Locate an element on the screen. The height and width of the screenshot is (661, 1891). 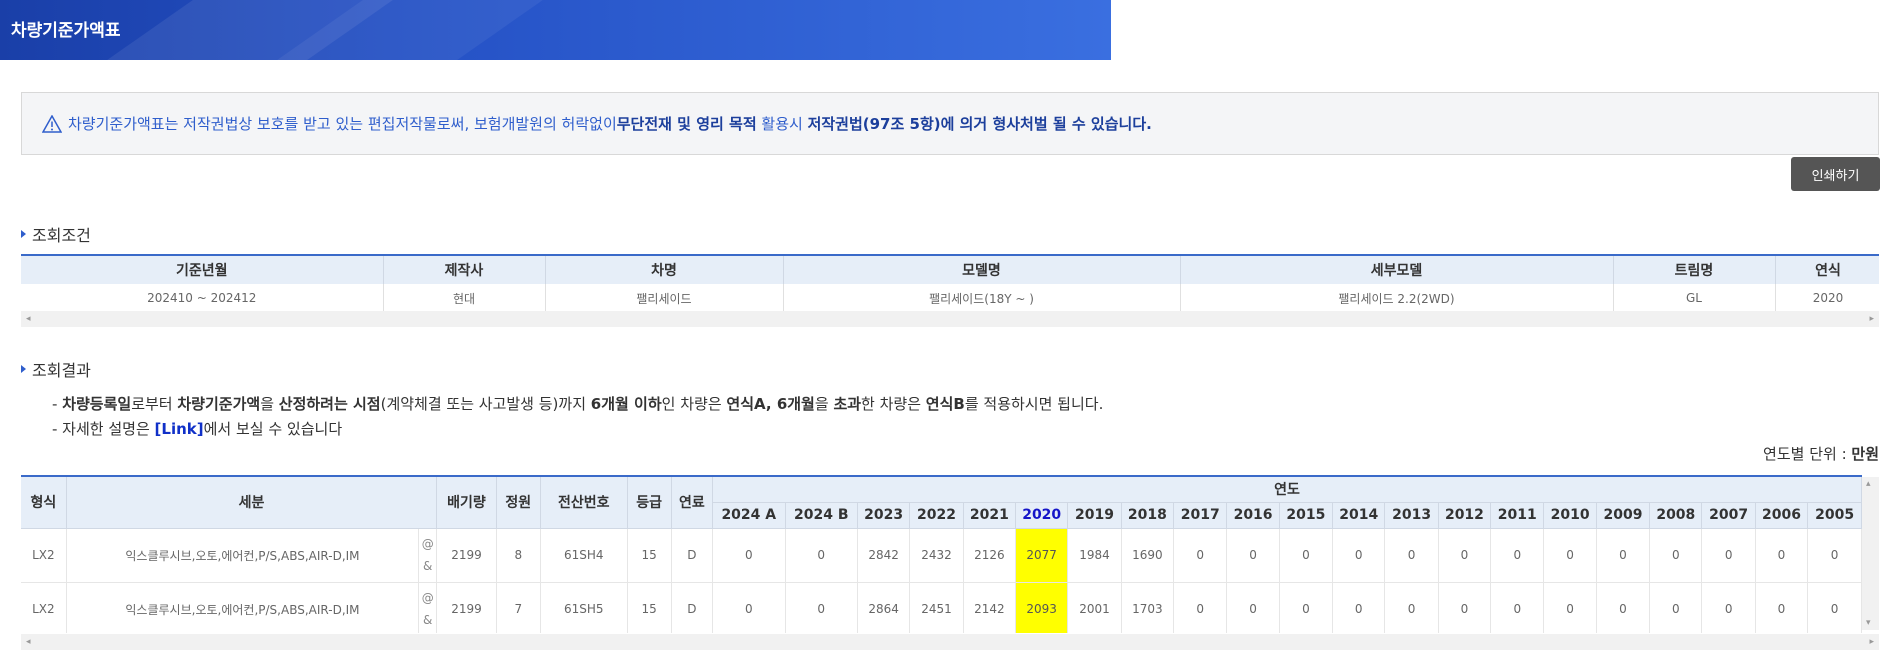
price-cell: 2142 is located at coordinates (990, 607).